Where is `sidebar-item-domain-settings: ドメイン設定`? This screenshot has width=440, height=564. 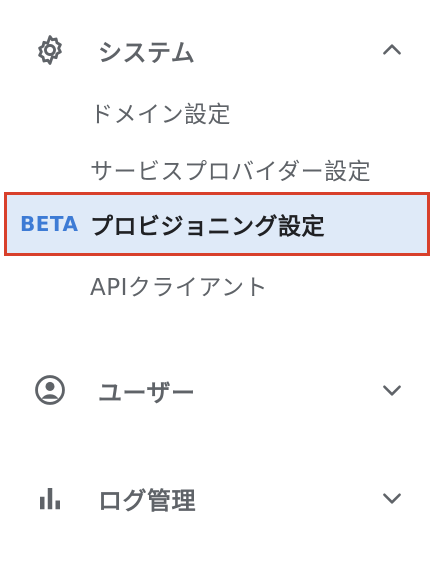 sidebar-item-domain-settings: ドメイン設定 is located at coordinates (220, 112).